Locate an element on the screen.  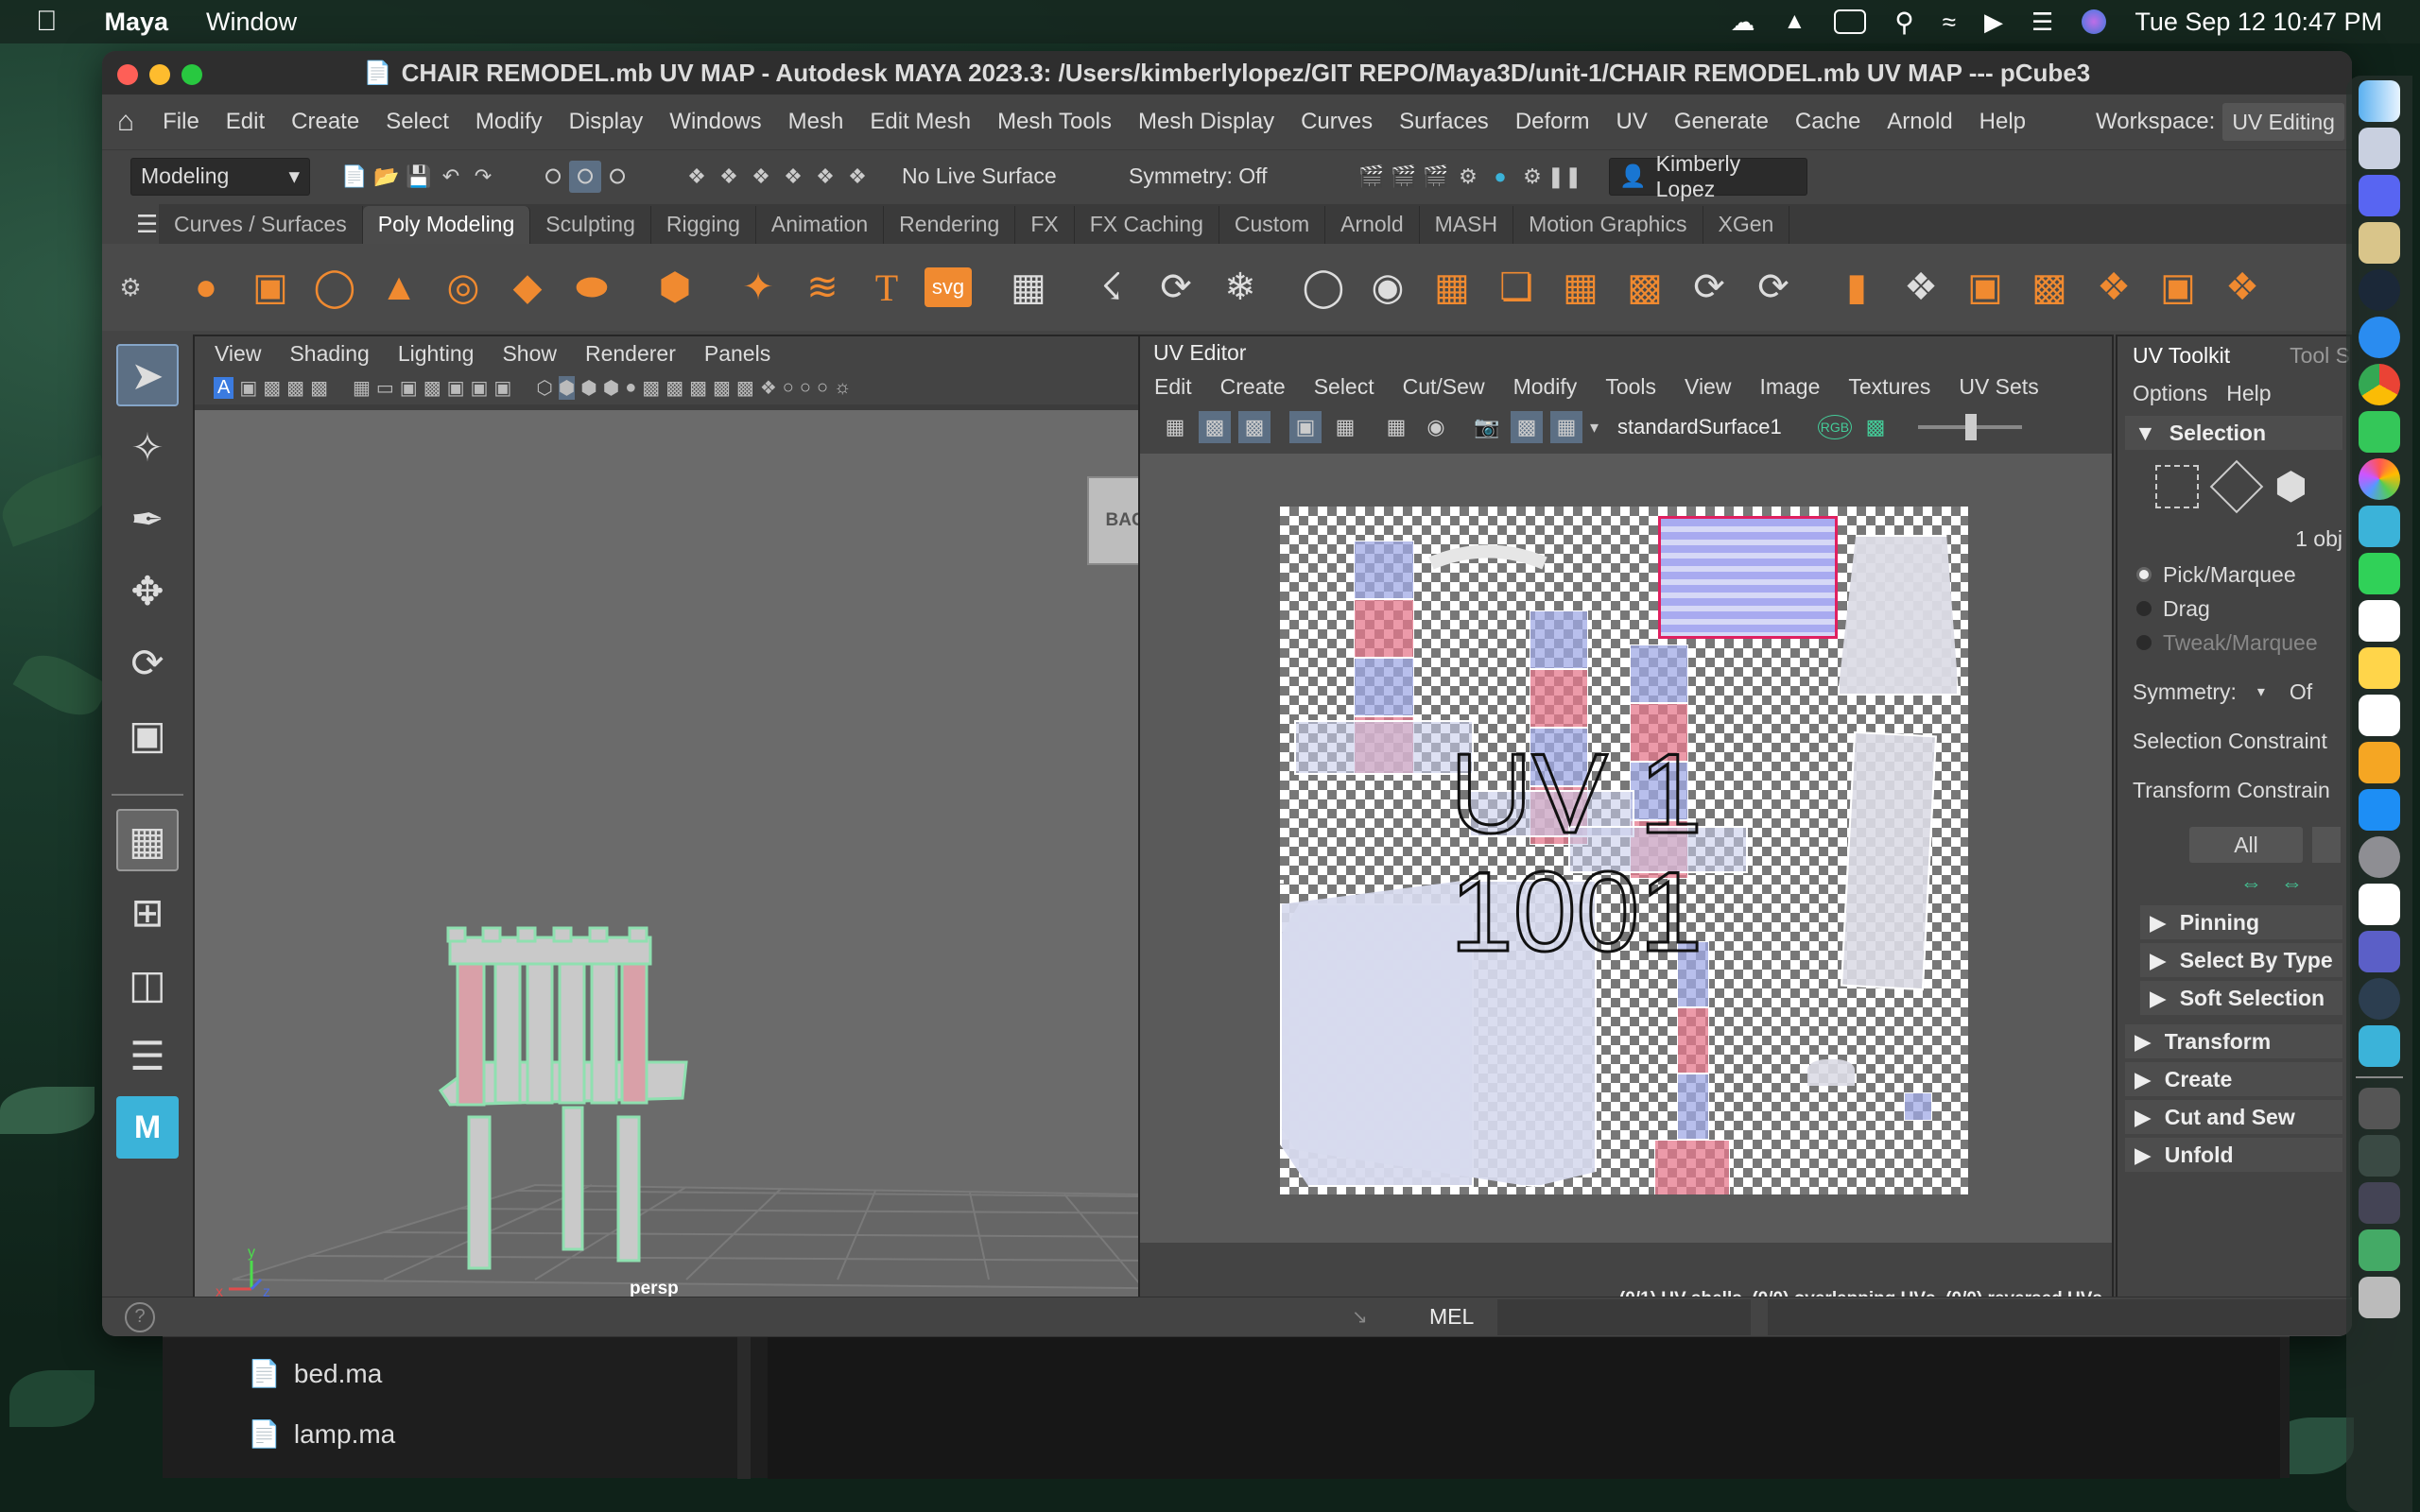
menu-mesh-display: Mesh Display is located at coordinates (1206, 122).